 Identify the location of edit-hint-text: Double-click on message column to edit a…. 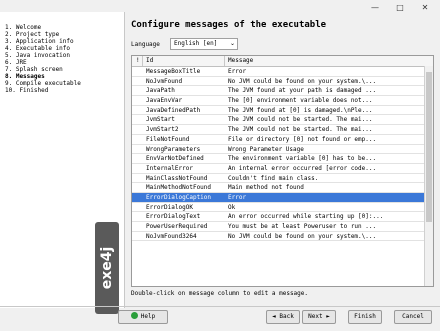
(220, 293).